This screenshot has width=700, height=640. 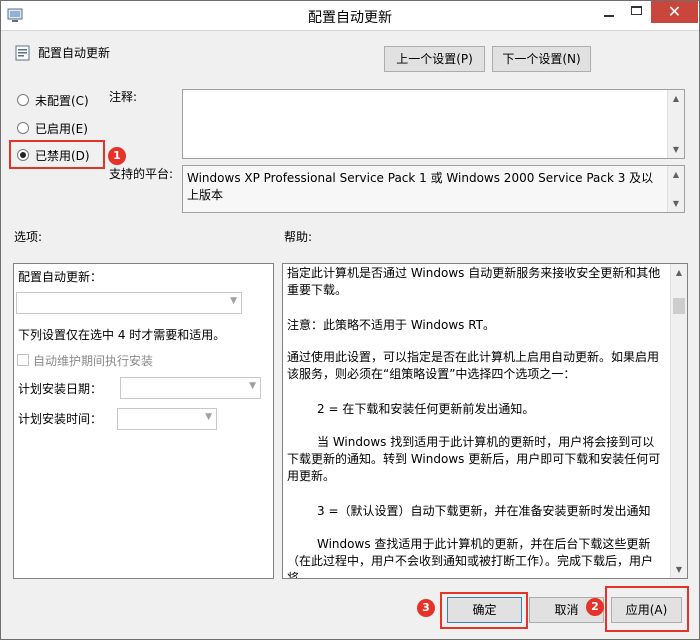 I want to click on scroll-thumb, so click(x=679, y=306).